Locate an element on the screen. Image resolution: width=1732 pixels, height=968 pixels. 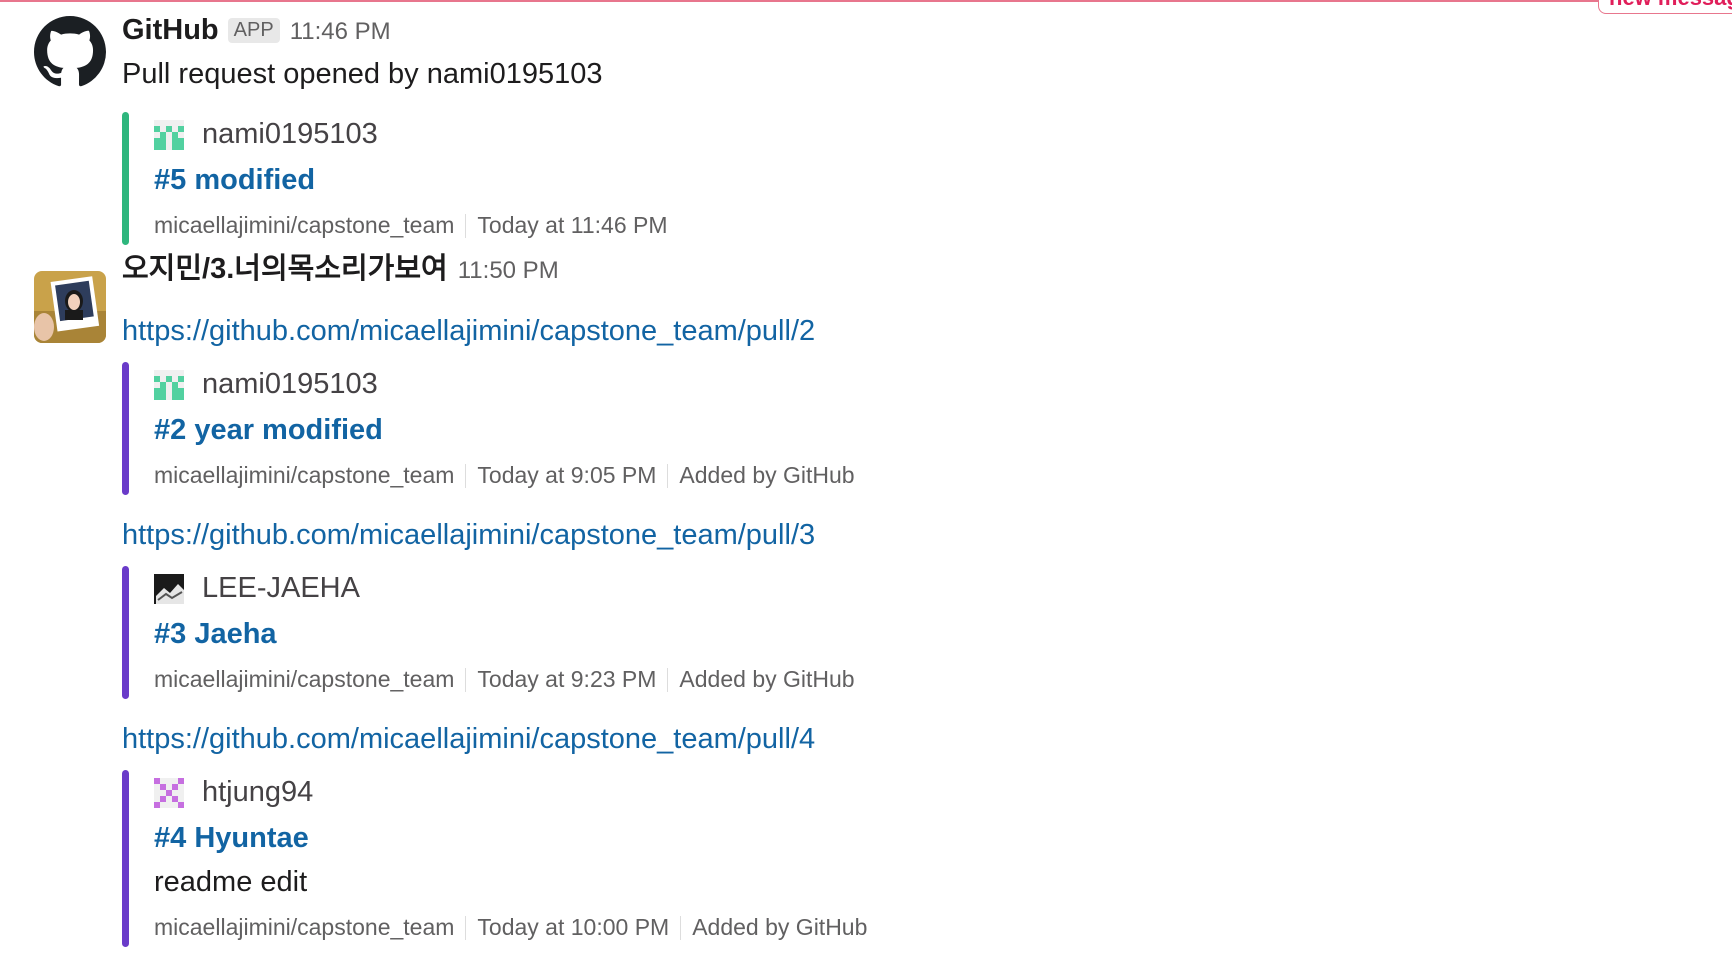
github-octocat-icon is located at coordinates (70, 51).